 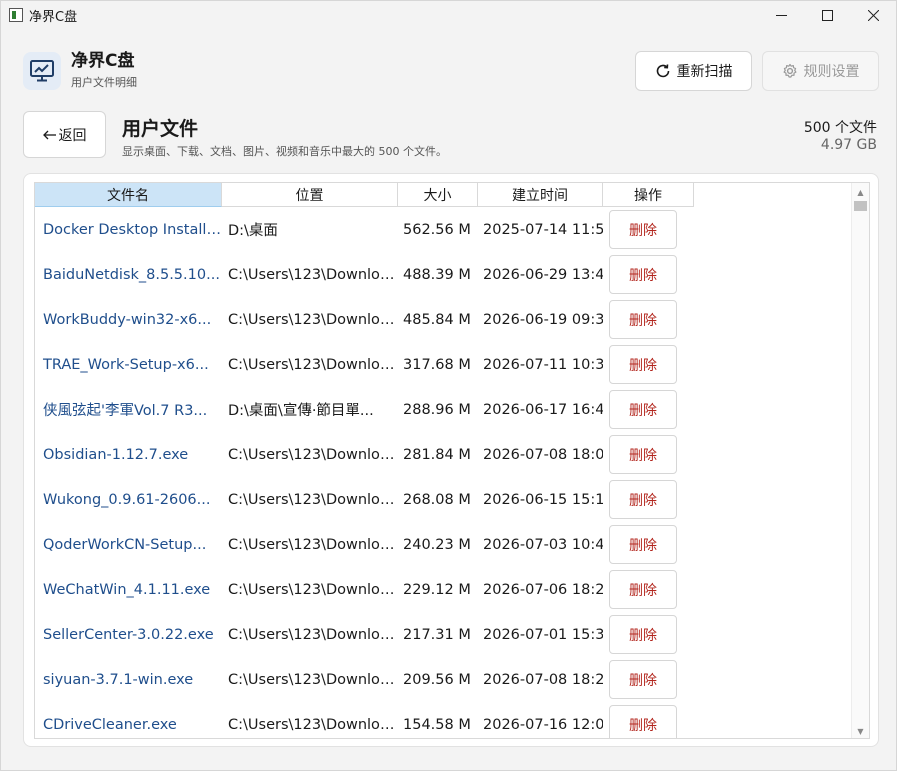 I want to click on scroll-down-icon: ▼, so click(x=860, y=731).